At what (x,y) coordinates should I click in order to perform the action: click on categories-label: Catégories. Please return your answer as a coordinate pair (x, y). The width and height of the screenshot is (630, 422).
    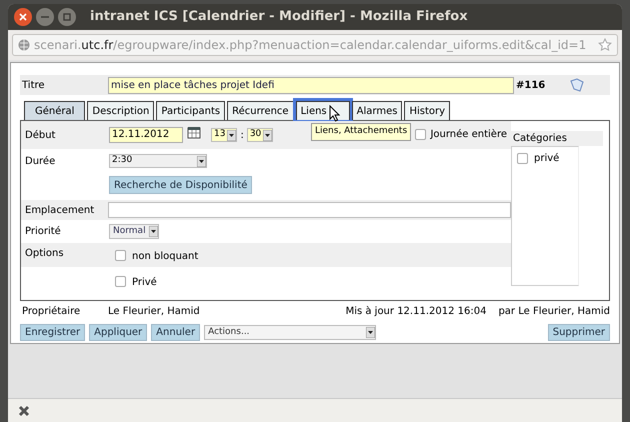
    Looking at the image, I should click on (557, 138).